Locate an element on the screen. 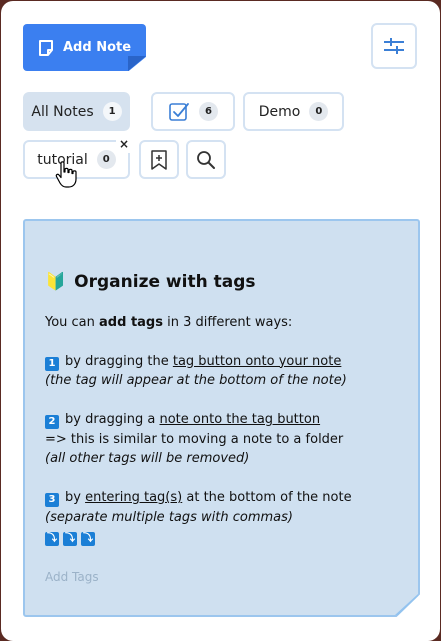 The height and width of the screenshot is (641, 441). tab-demo: Demo 0 is located at coordinates (293, 111).